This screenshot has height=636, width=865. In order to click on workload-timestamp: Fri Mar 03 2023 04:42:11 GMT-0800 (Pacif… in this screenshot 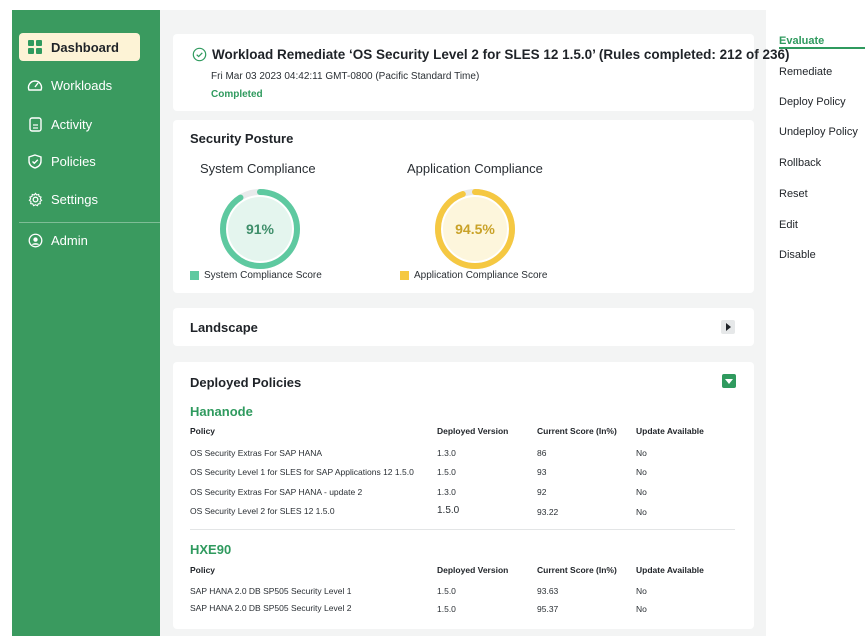, I will do `click(345, 76)`.